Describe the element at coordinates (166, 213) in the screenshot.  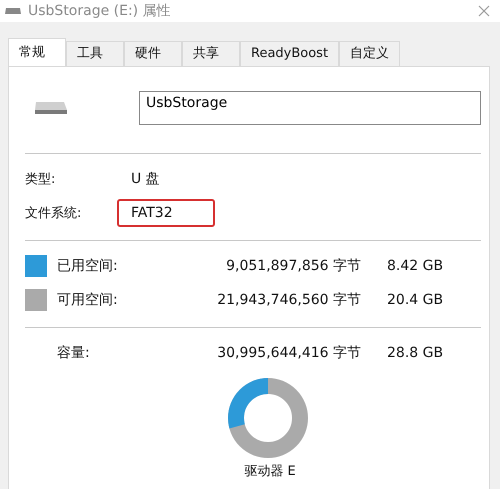
I see `property-value: FAT32` at that location.